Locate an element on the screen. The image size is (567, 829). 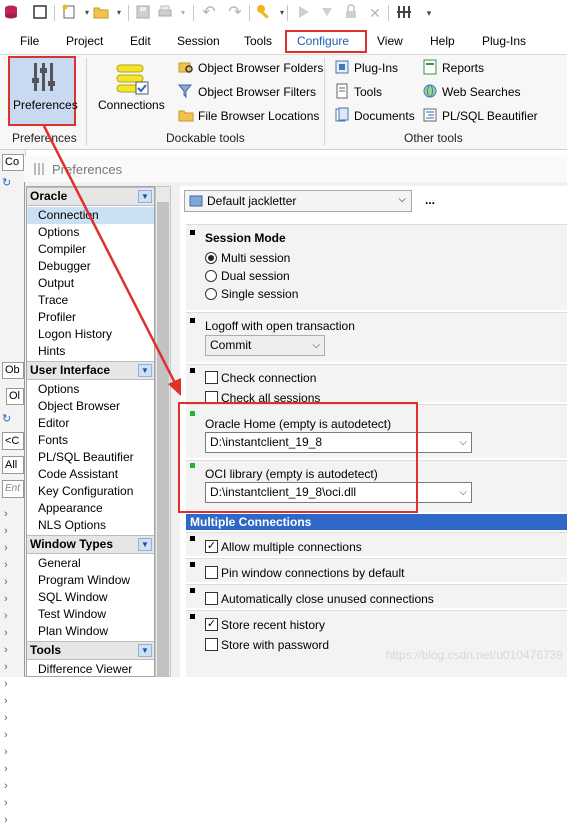
open-folder-icon is located at coordinates (101, 13).